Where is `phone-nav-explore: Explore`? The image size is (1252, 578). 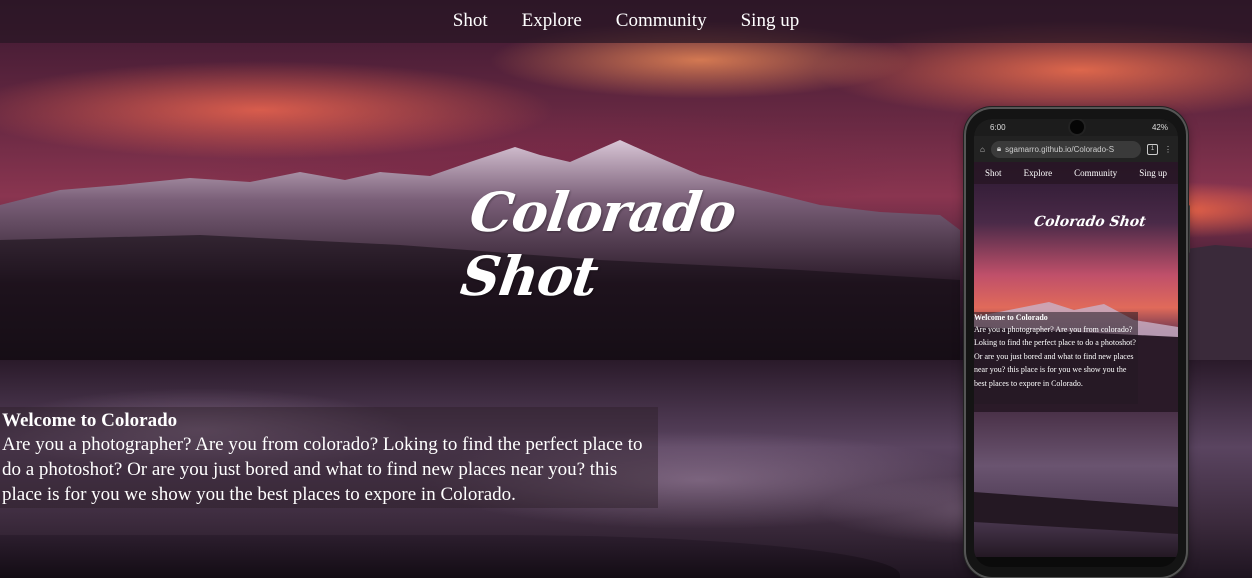 phone-nav-explore: Explore is located at coordinates (1038, 173).